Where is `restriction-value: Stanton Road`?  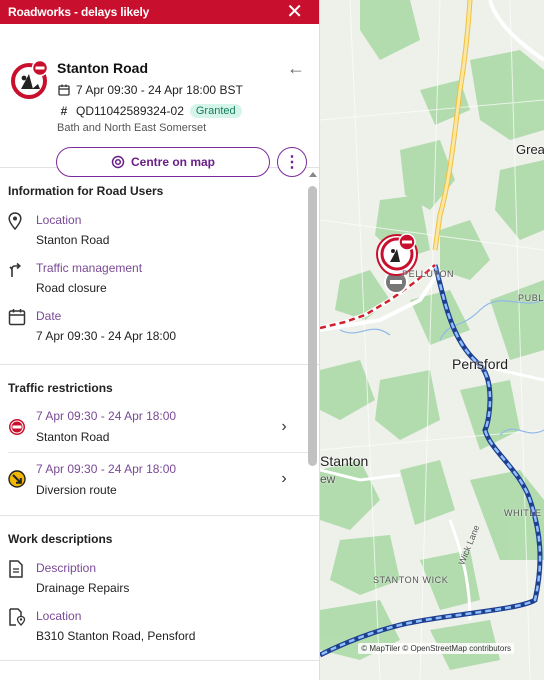
restriction-value: Stanton Road is located at coordinates (73, 437).